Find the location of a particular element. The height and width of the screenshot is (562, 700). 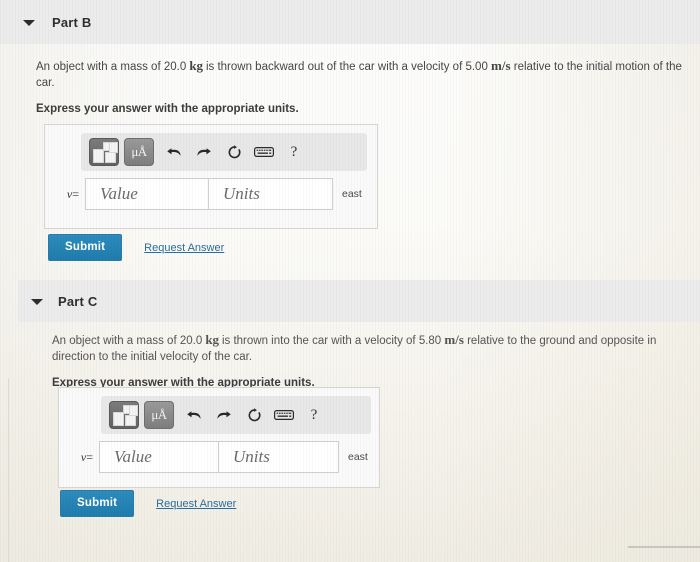

bottom-divider is located at coordinates (664, 547).